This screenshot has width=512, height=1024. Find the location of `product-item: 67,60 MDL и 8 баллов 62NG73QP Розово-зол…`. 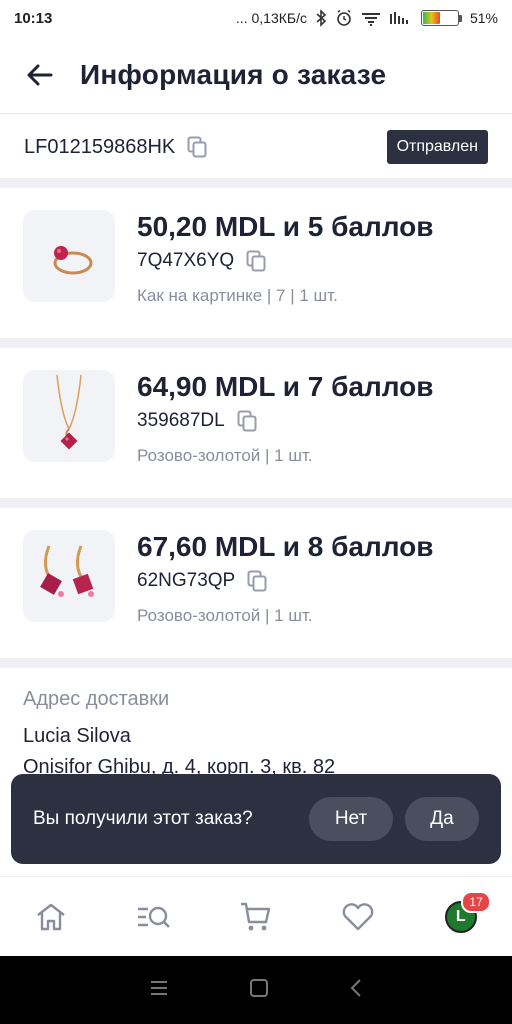

product-item: 67,60 MDL и 8 баллов 62NG73QP Розово-зол… is located at coordinates (256, 578).